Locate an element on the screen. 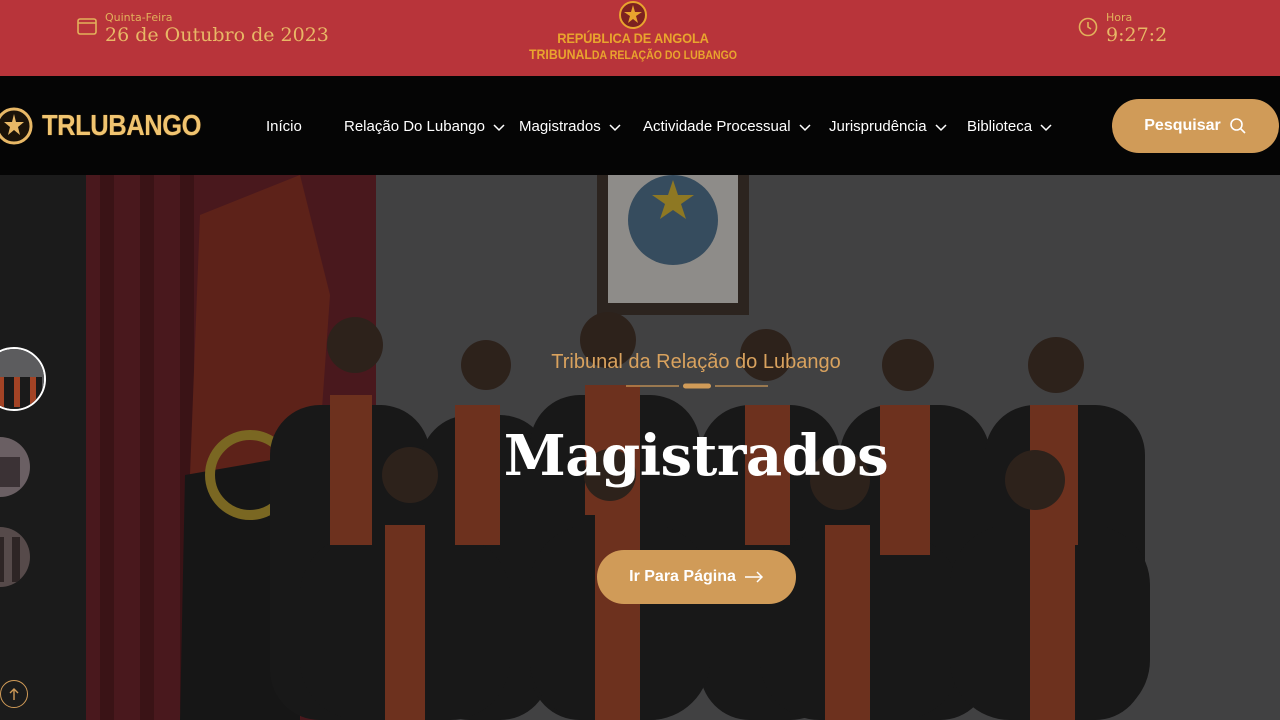  cta-label: Ir Para Página is located at coordinates (682, 576).